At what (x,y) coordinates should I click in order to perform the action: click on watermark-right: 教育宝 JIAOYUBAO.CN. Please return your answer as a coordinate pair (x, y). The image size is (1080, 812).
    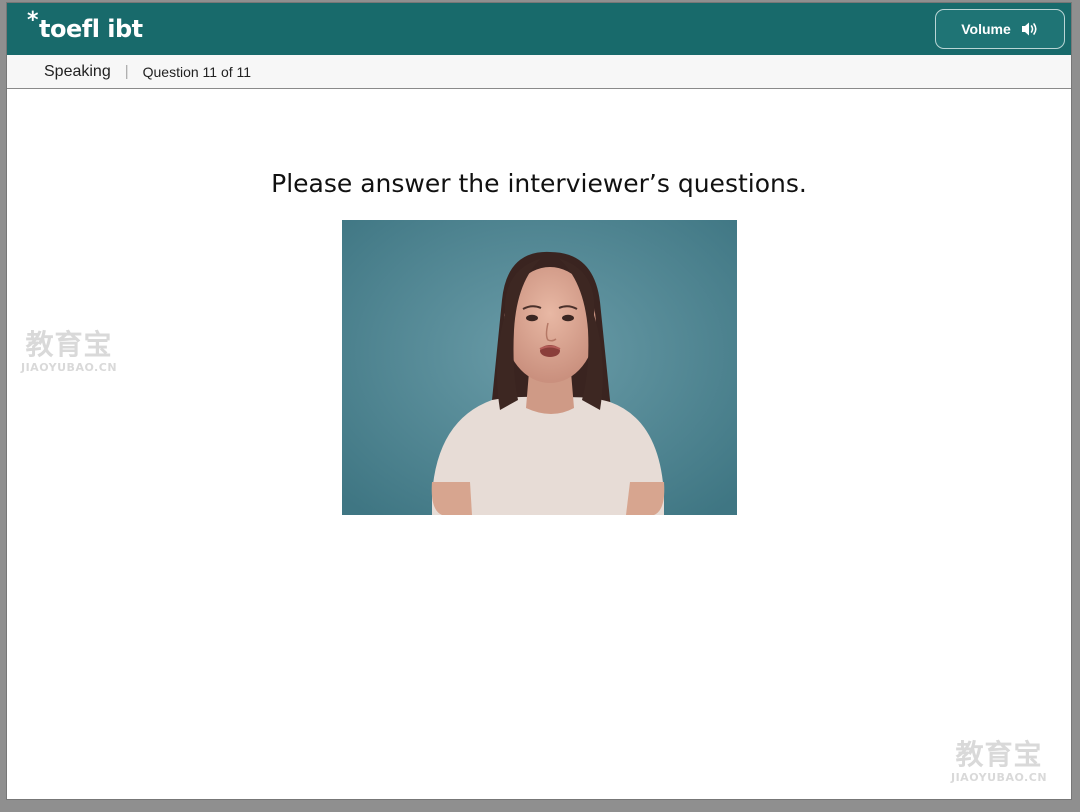
    Looking at the image, I should click on (999, 761).